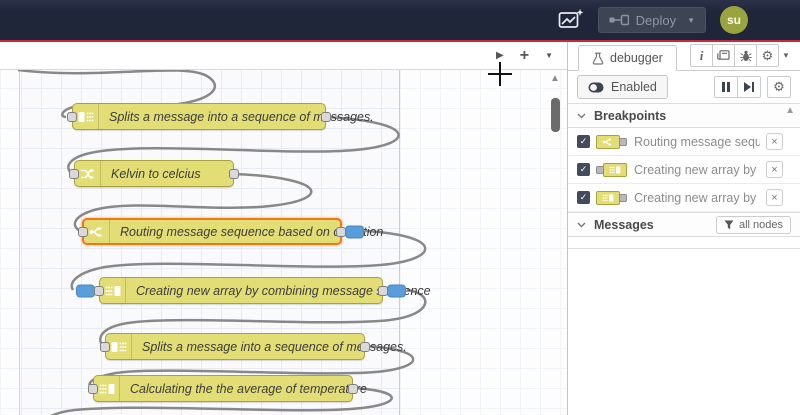 This screenshot has width=800, height=415. I want to click on switch-mini-node-icon, so click(612, 142).